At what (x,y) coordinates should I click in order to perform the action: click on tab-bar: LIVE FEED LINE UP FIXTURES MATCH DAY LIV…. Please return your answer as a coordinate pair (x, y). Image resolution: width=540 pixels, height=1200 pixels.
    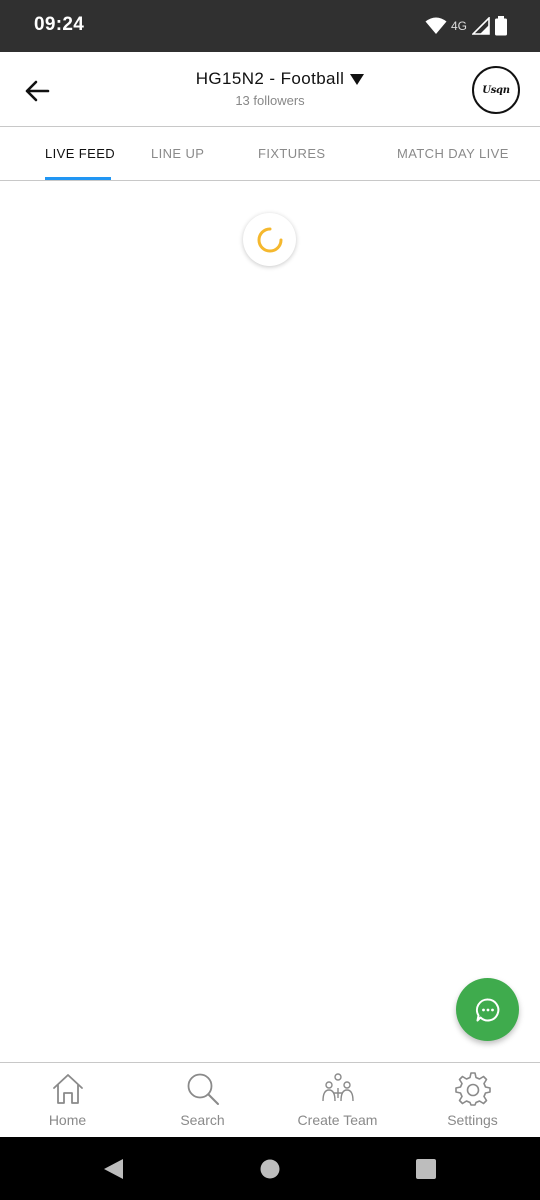
    Looking at the image, I should click on (270, 154).